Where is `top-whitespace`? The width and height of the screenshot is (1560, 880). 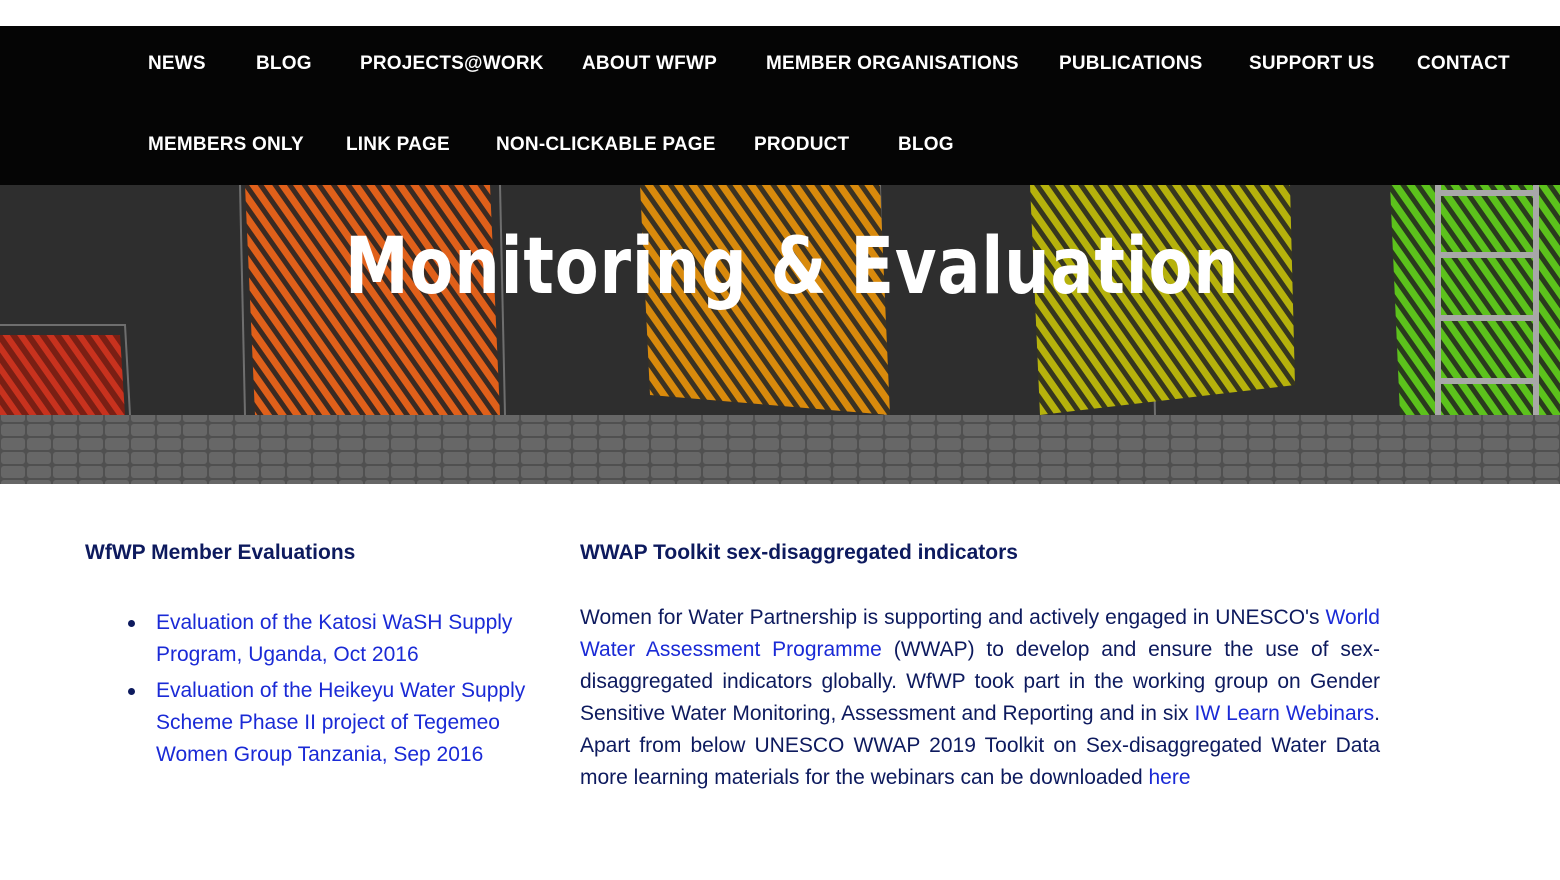
top-whitespace is located at coordinates (780, 13).